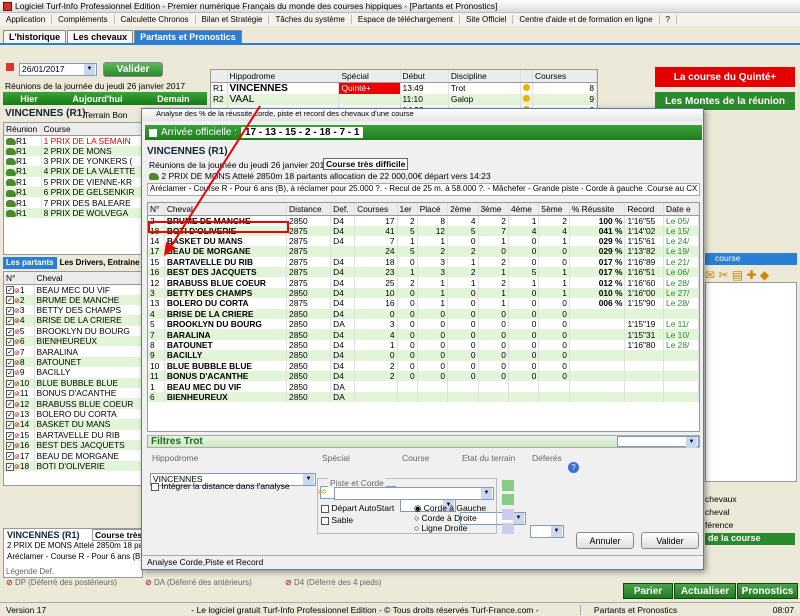 The width and height of the screenshot is (800, 616). What do you see at coordinates (73, 140) in the screenshot?
I see `race-row: R1 1 PRIX DE LA SEMAIN` at bounding box center [73, 140].